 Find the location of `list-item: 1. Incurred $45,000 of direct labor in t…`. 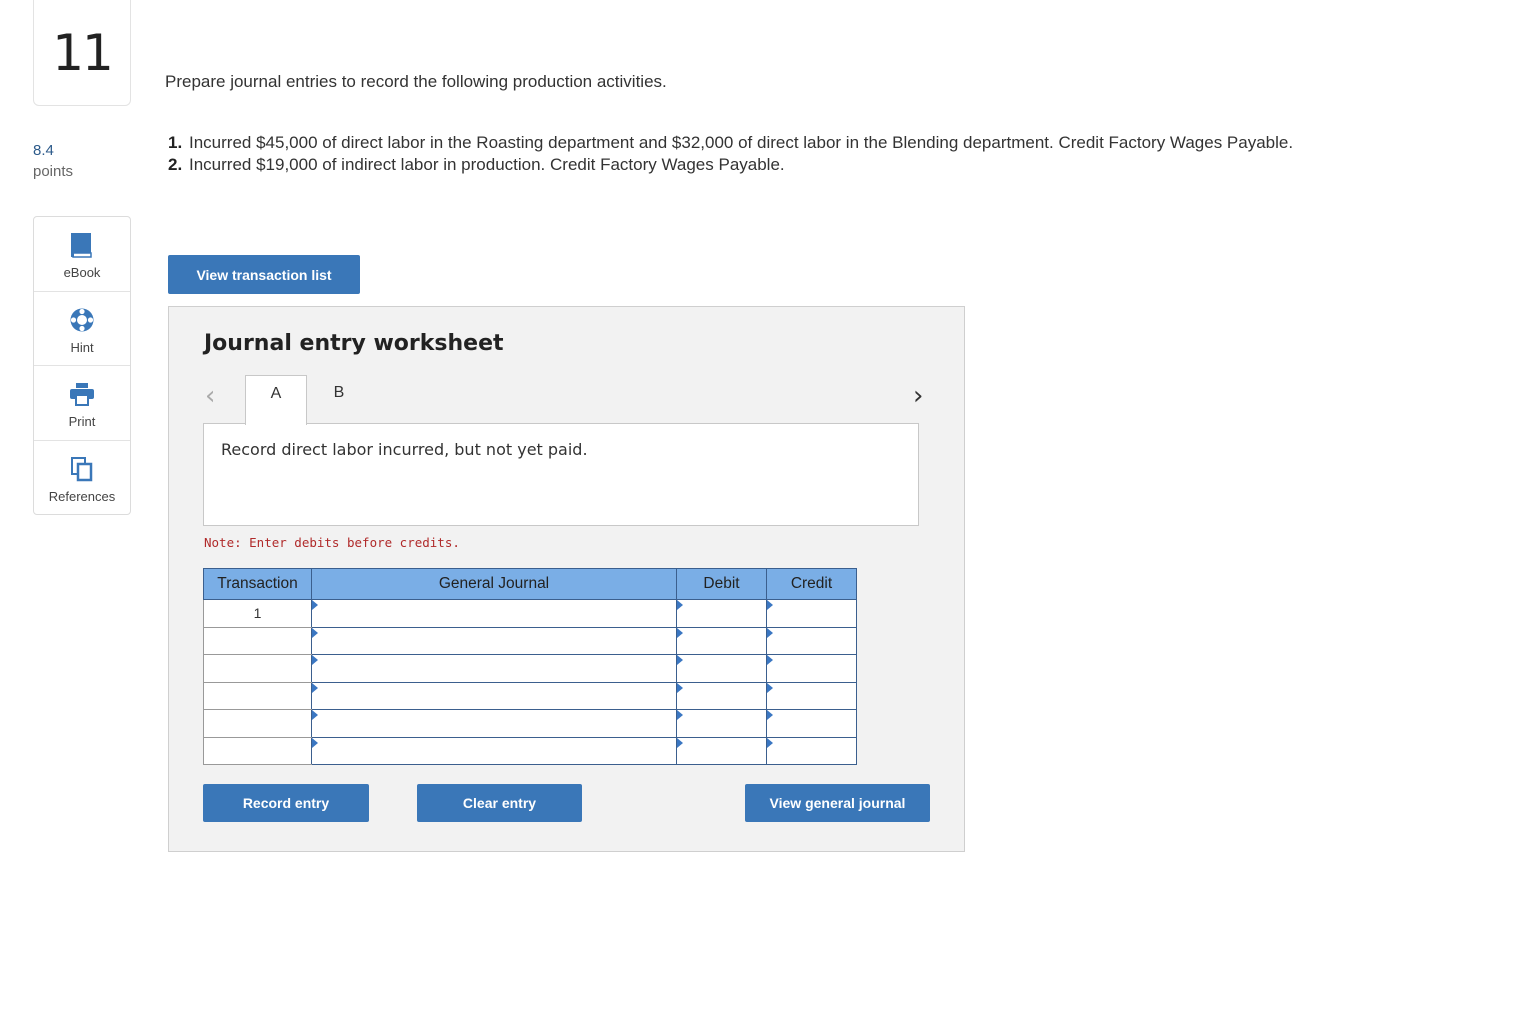

list-item: 1. Incurred $45,000 of direct labor in t… is located at coordinates (738, 143).